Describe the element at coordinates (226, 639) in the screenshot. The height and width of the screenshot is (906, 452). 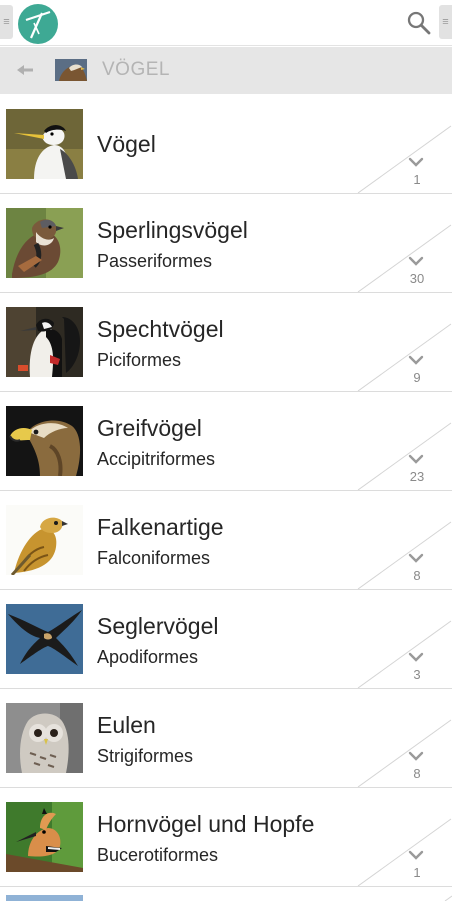
I see `list-item: Seglervögel Apodiformes 3` at that location.